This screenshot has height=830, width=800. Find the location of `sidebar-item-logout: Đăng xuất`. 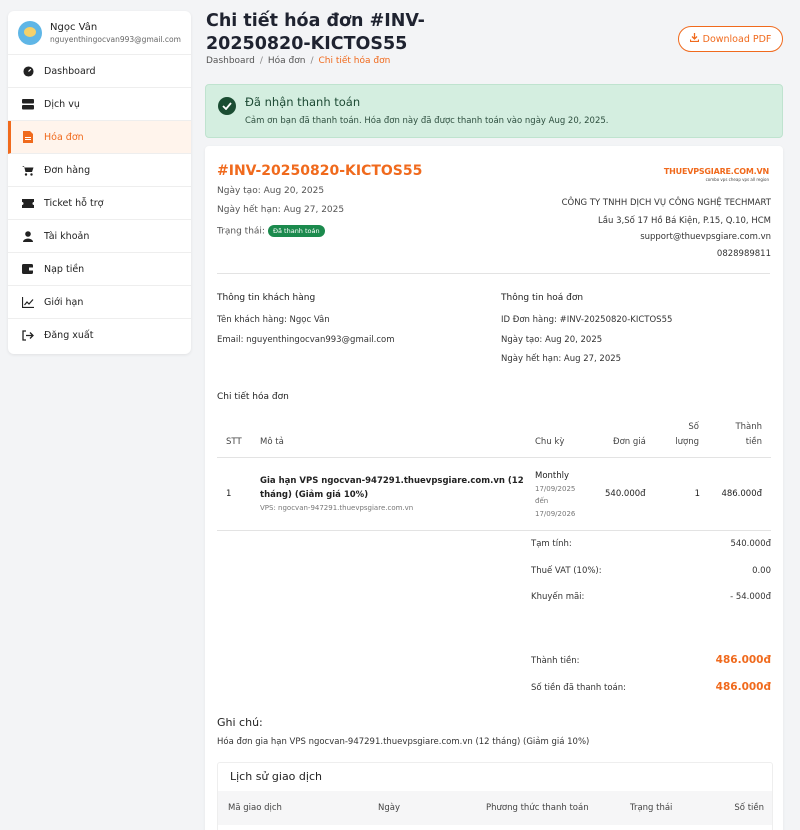

sidebar-item-logout: Đăng xuất is located at coordinates (99, 335).